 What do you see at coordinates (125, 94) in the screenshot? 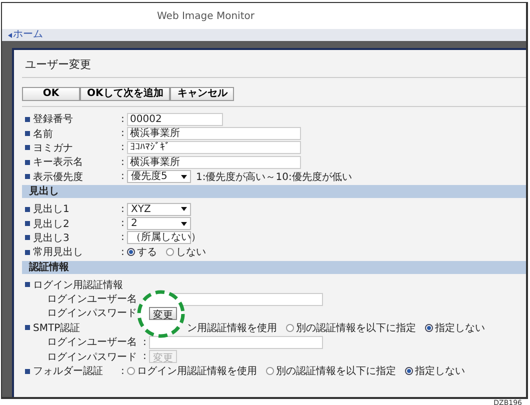
I see `ok-button: OKして次を追加` at bounding box center [125, 94].